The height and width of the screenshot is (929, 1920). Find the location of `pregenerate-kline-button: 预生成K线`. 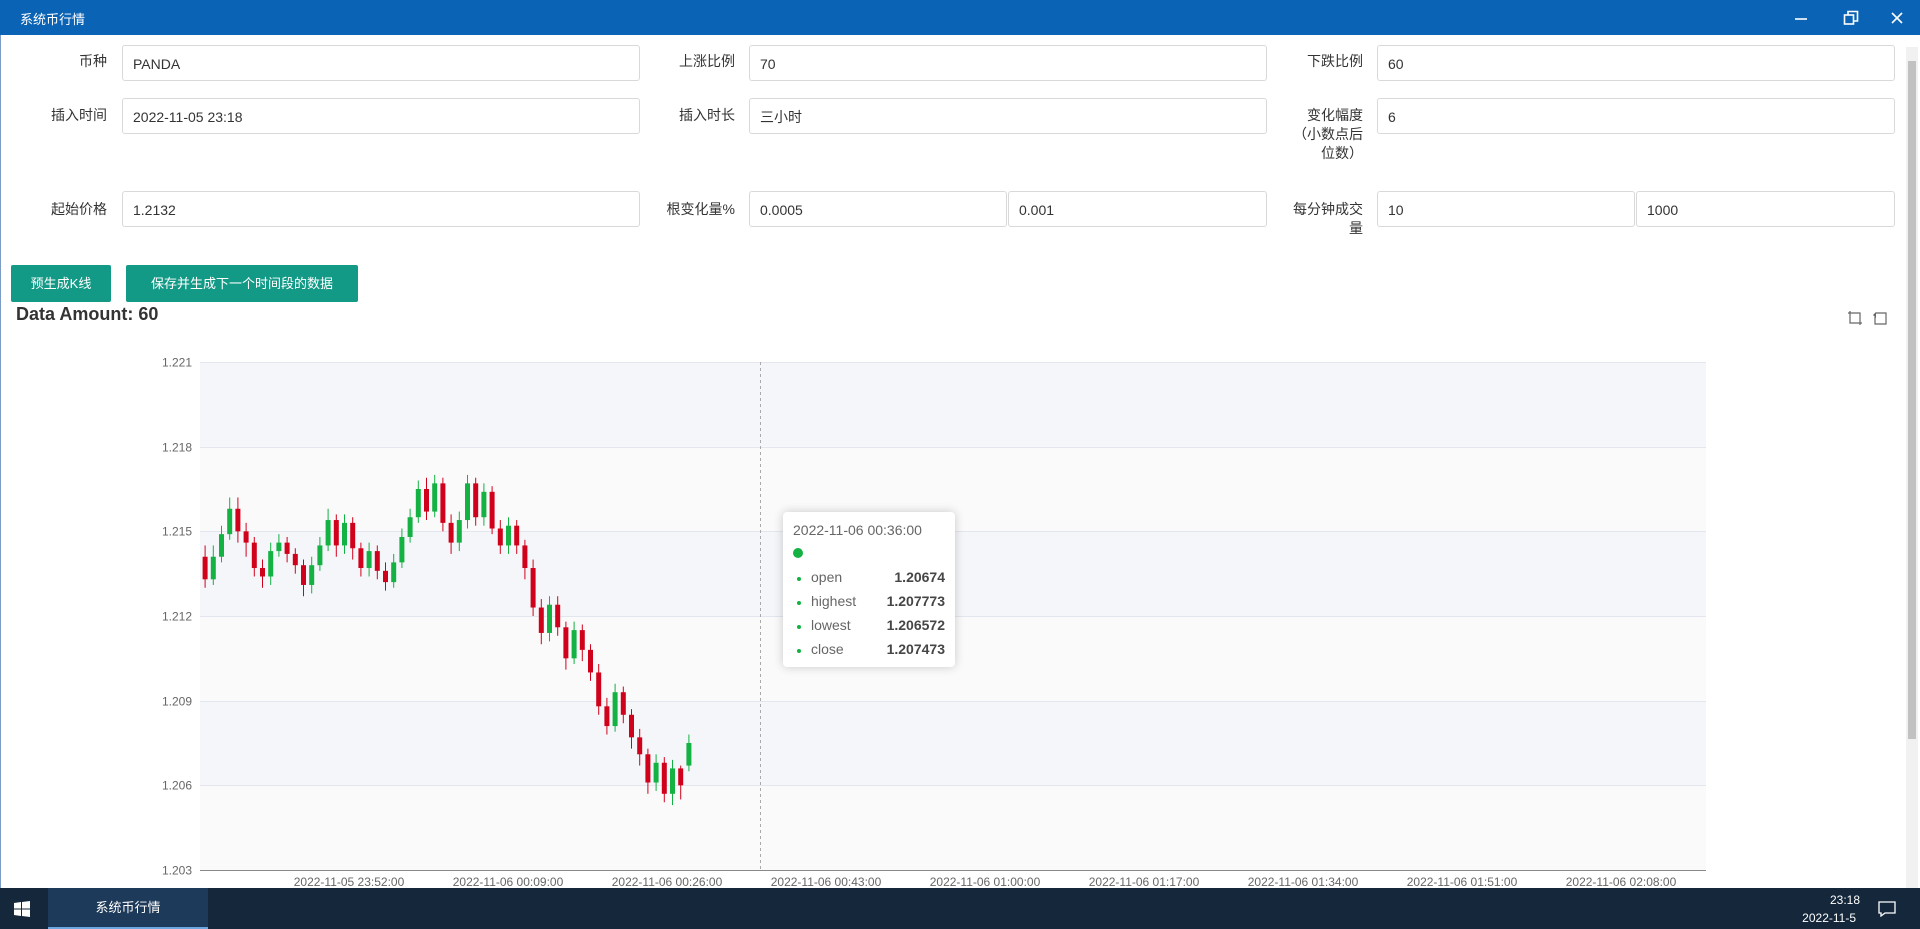

pregenerate-kline-button: 预生成K线 is located at coordinates (61, 283).